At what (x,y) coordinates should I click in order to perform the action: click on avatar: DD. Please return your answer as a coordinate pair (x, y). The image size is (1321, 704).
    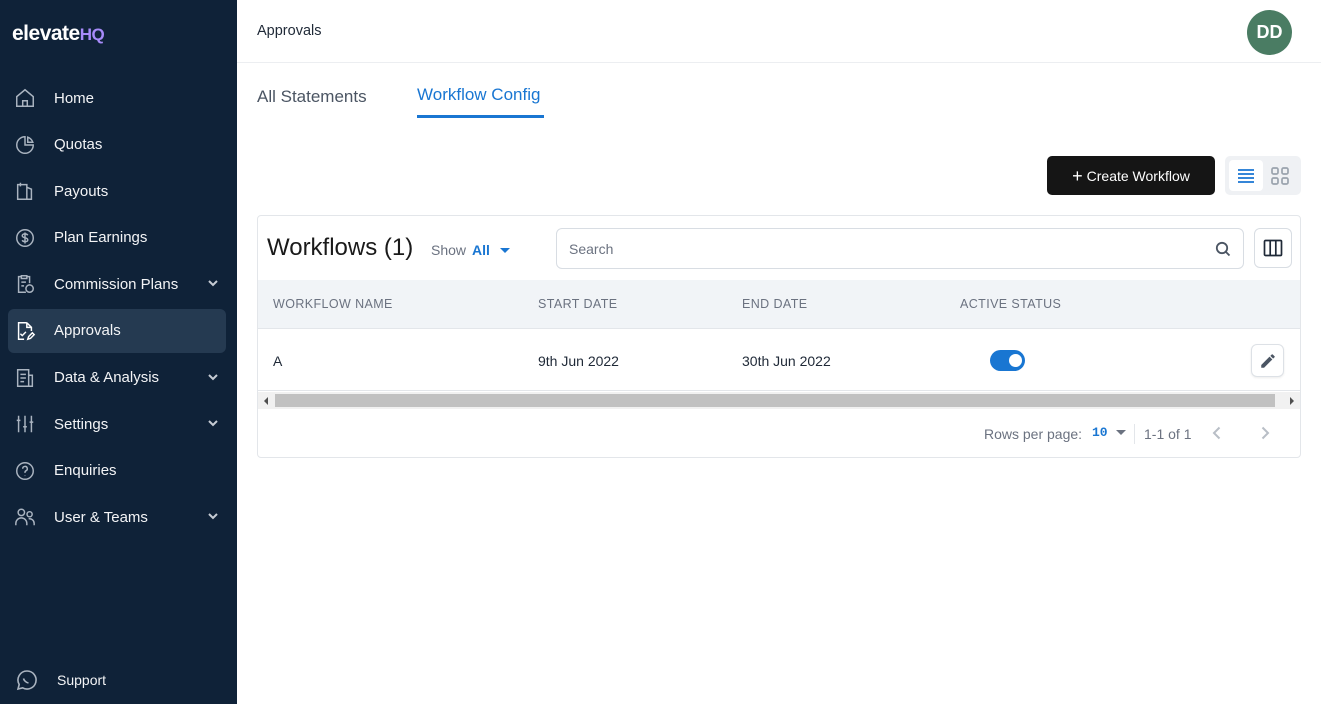
    Looking at the image, I should click on (1269, 32).